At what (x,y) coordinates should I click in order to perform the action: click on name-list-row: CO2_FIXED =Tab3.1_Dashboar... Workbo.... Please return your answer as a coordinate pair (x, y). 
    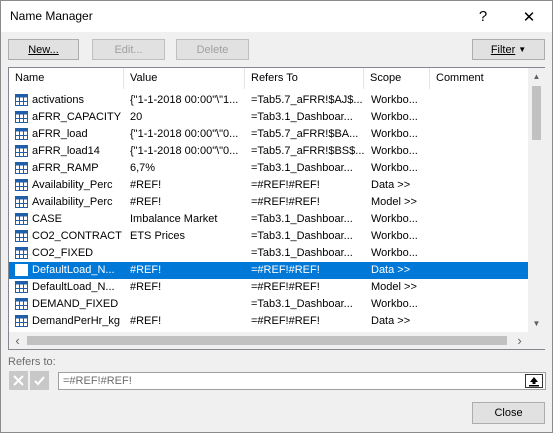
    Looking at the image, I should click on (268, 253).